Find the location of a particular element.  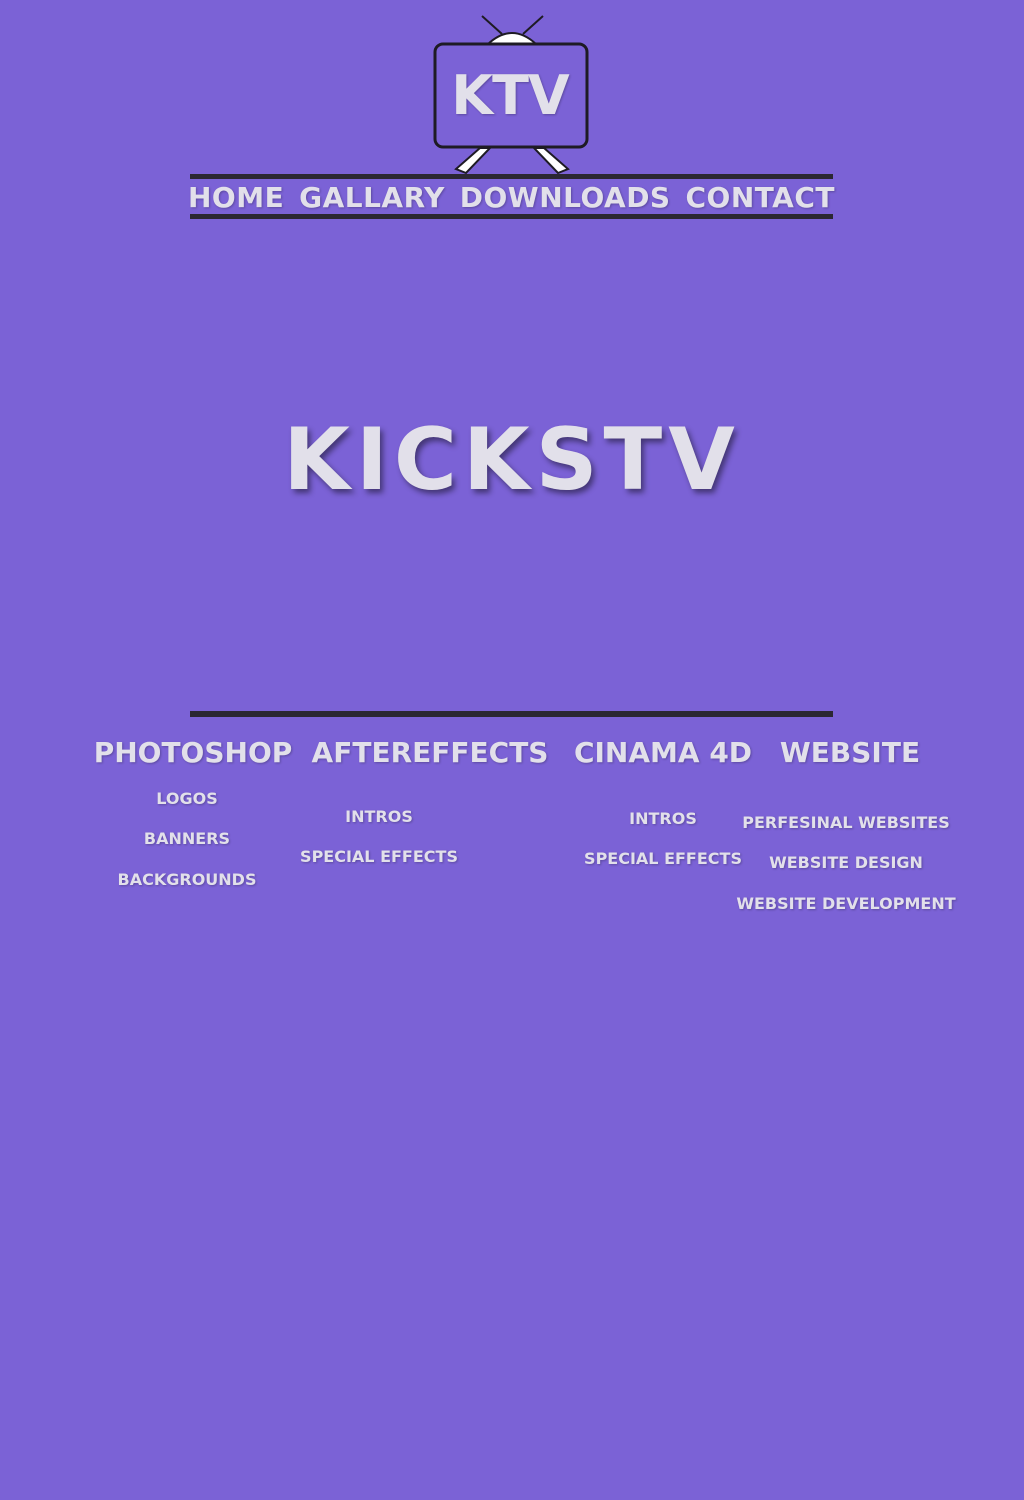

nav-item-contact: CONTACT is located at coordinates (760, 197).